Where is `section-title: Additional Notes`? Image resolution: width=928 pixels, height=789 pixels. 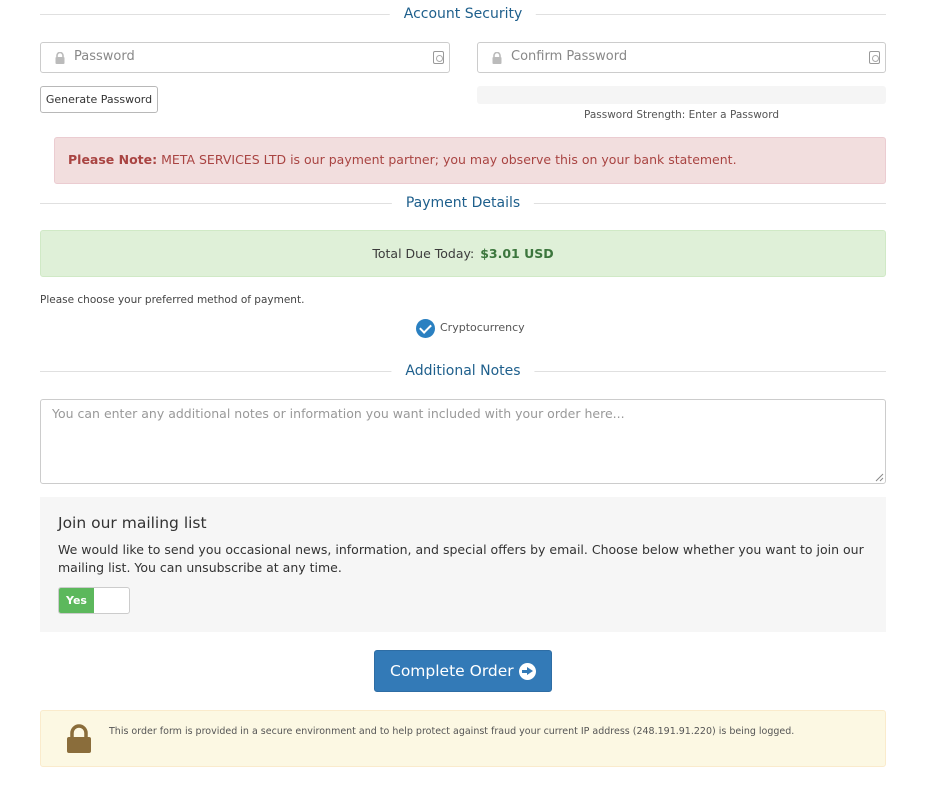
section-title: Additional Notes is located at coordinates (463, 371).